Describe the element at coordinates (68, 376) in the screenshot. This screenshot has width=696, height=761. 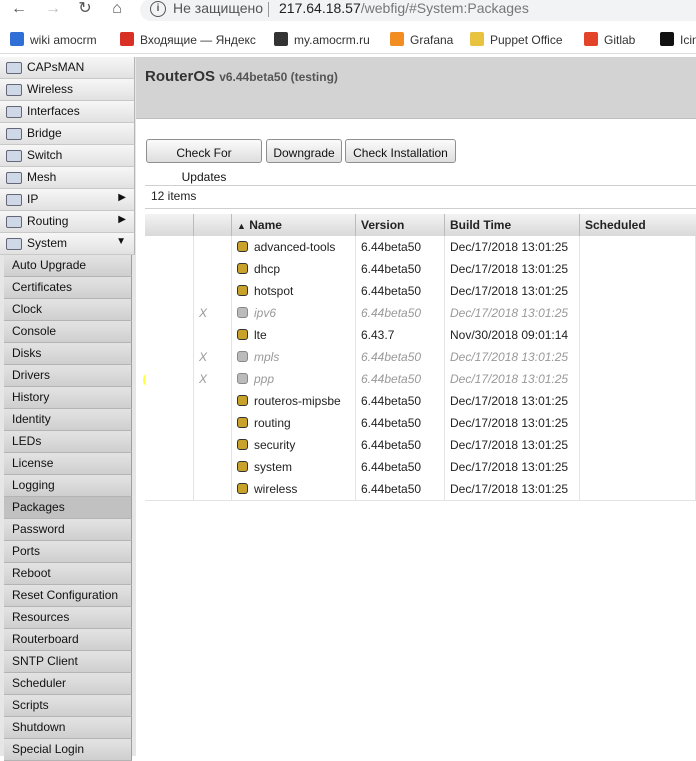
I see `submenu-item-drivers: Drivers` at that location.